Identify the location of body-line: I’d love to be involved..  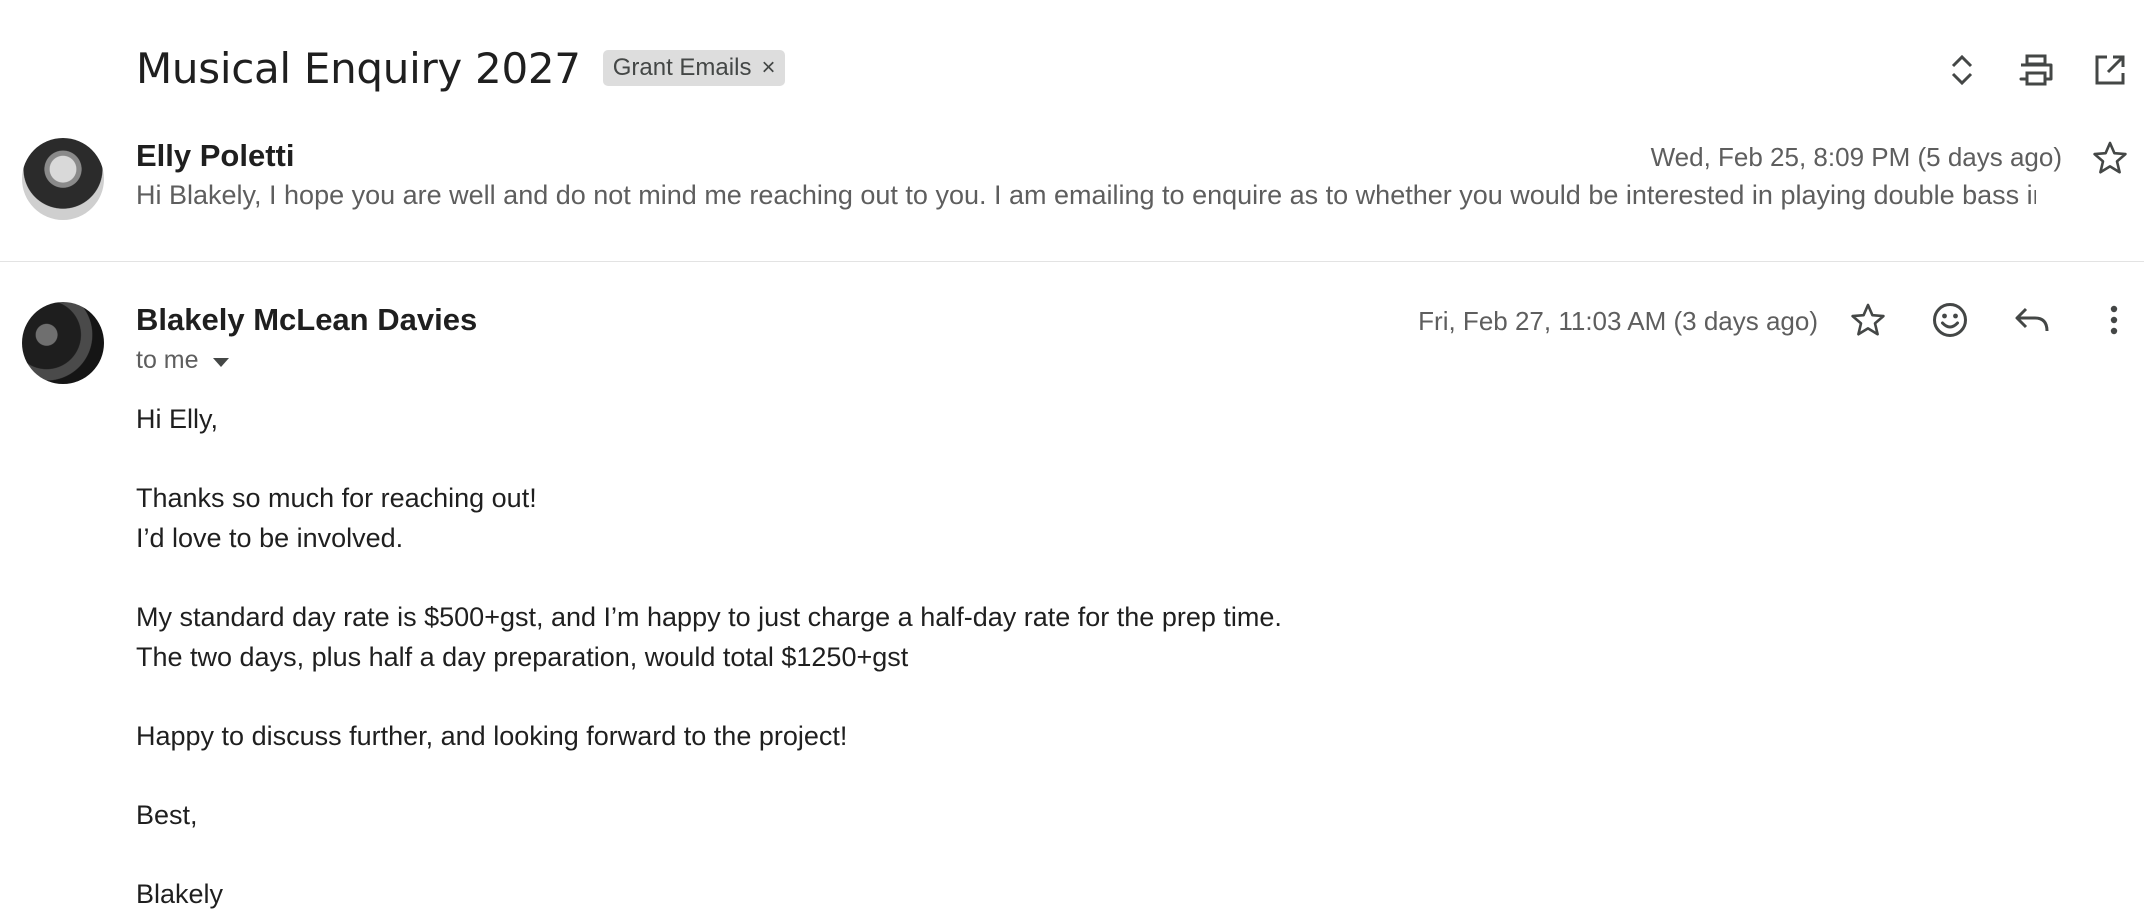
(270, 537).